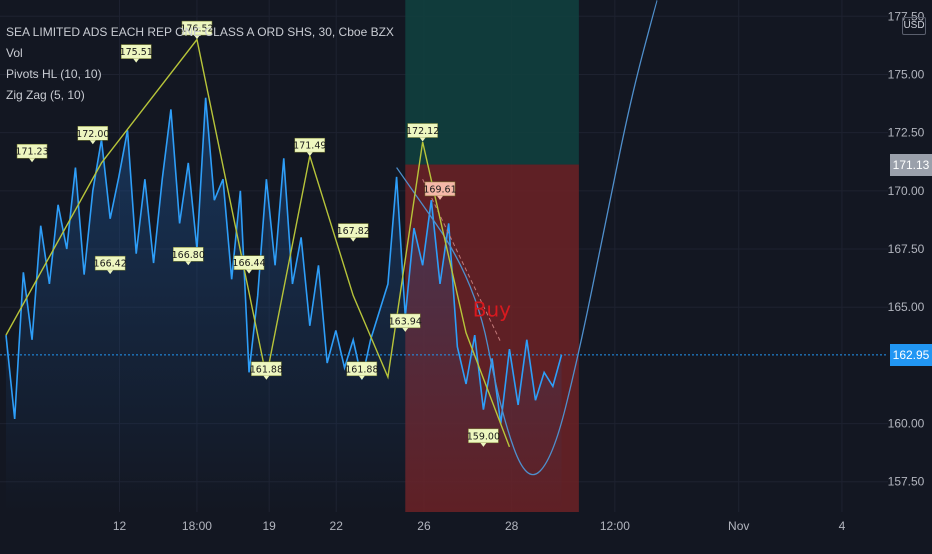 The width and height of the screenshot is (932, 554). What do you see at coordinates (200, 74) in the screenshot?
I see `pivots-indicator-label: Pivots HL (10, 10)` at bounding box center [200, 74].